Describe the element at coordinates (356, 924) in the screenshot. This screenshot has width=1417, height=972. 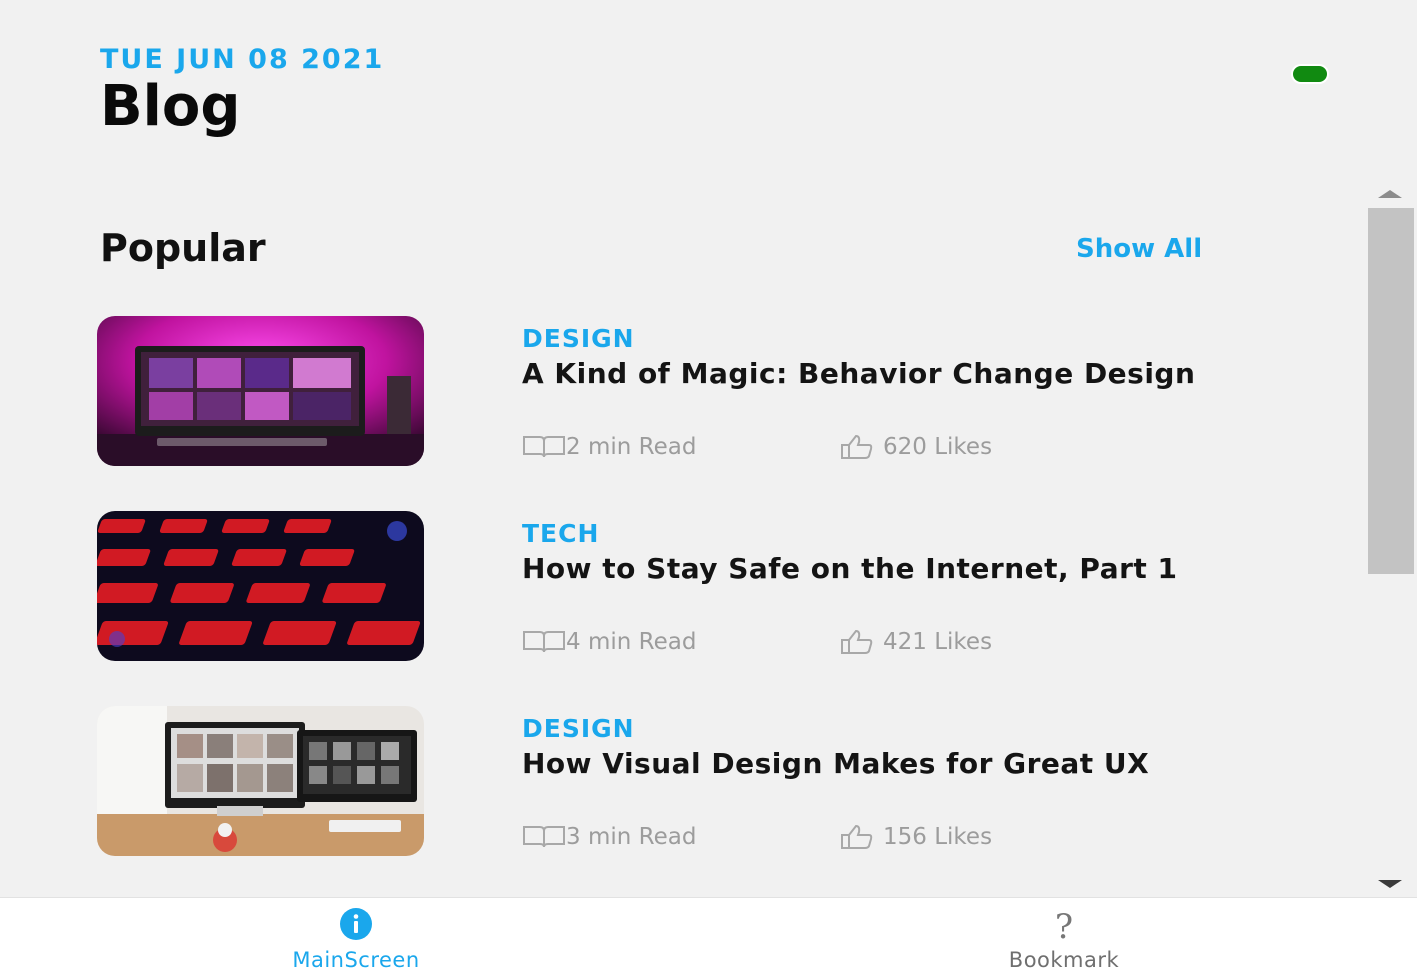
I see `info-icon` at that location.